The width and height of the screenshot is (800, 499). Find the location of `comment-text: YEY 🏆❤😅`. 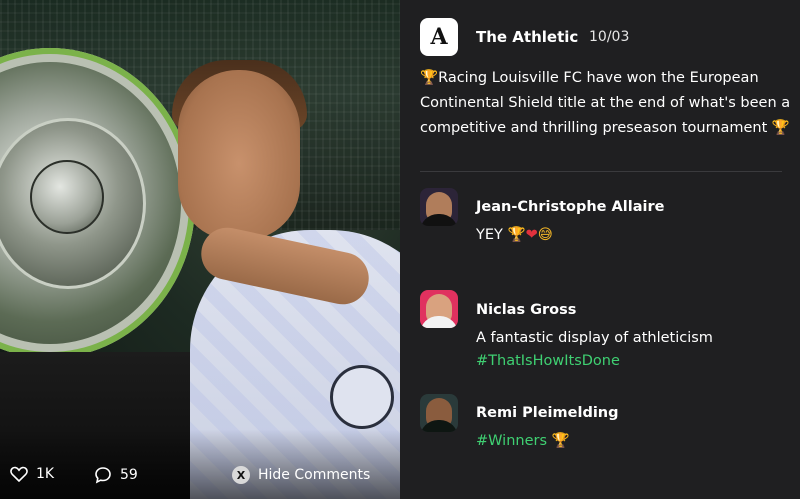

comment-text: YEY 🏆❤😅 is located at coordinates (514, 234).